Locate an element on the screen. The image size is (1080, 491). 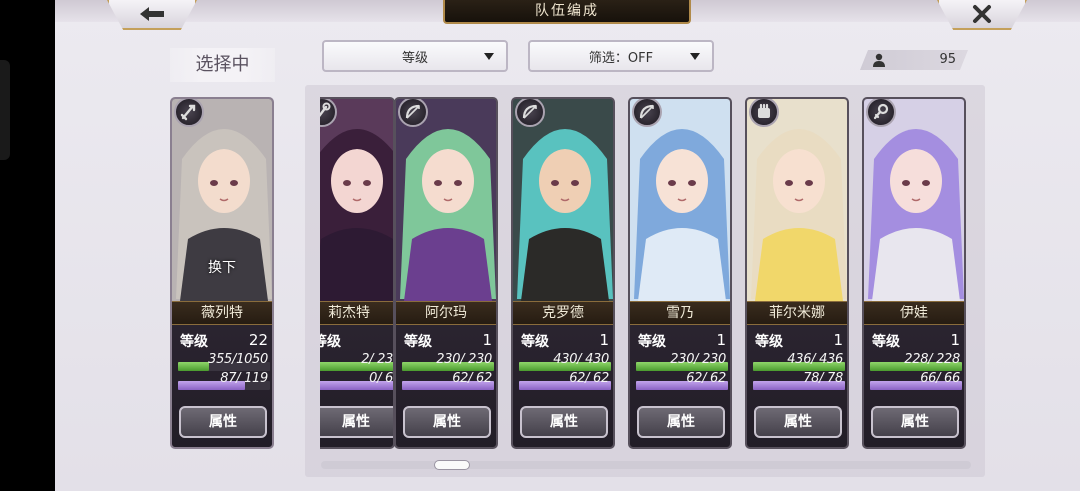
mp-bar: 87/ 119 is located at coordinates (224, 380).